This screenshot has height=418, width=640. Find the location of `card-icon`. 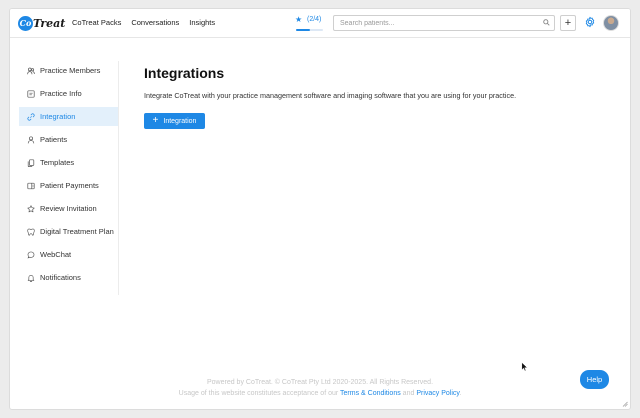

card-icon is located at coordinates (30, 185).